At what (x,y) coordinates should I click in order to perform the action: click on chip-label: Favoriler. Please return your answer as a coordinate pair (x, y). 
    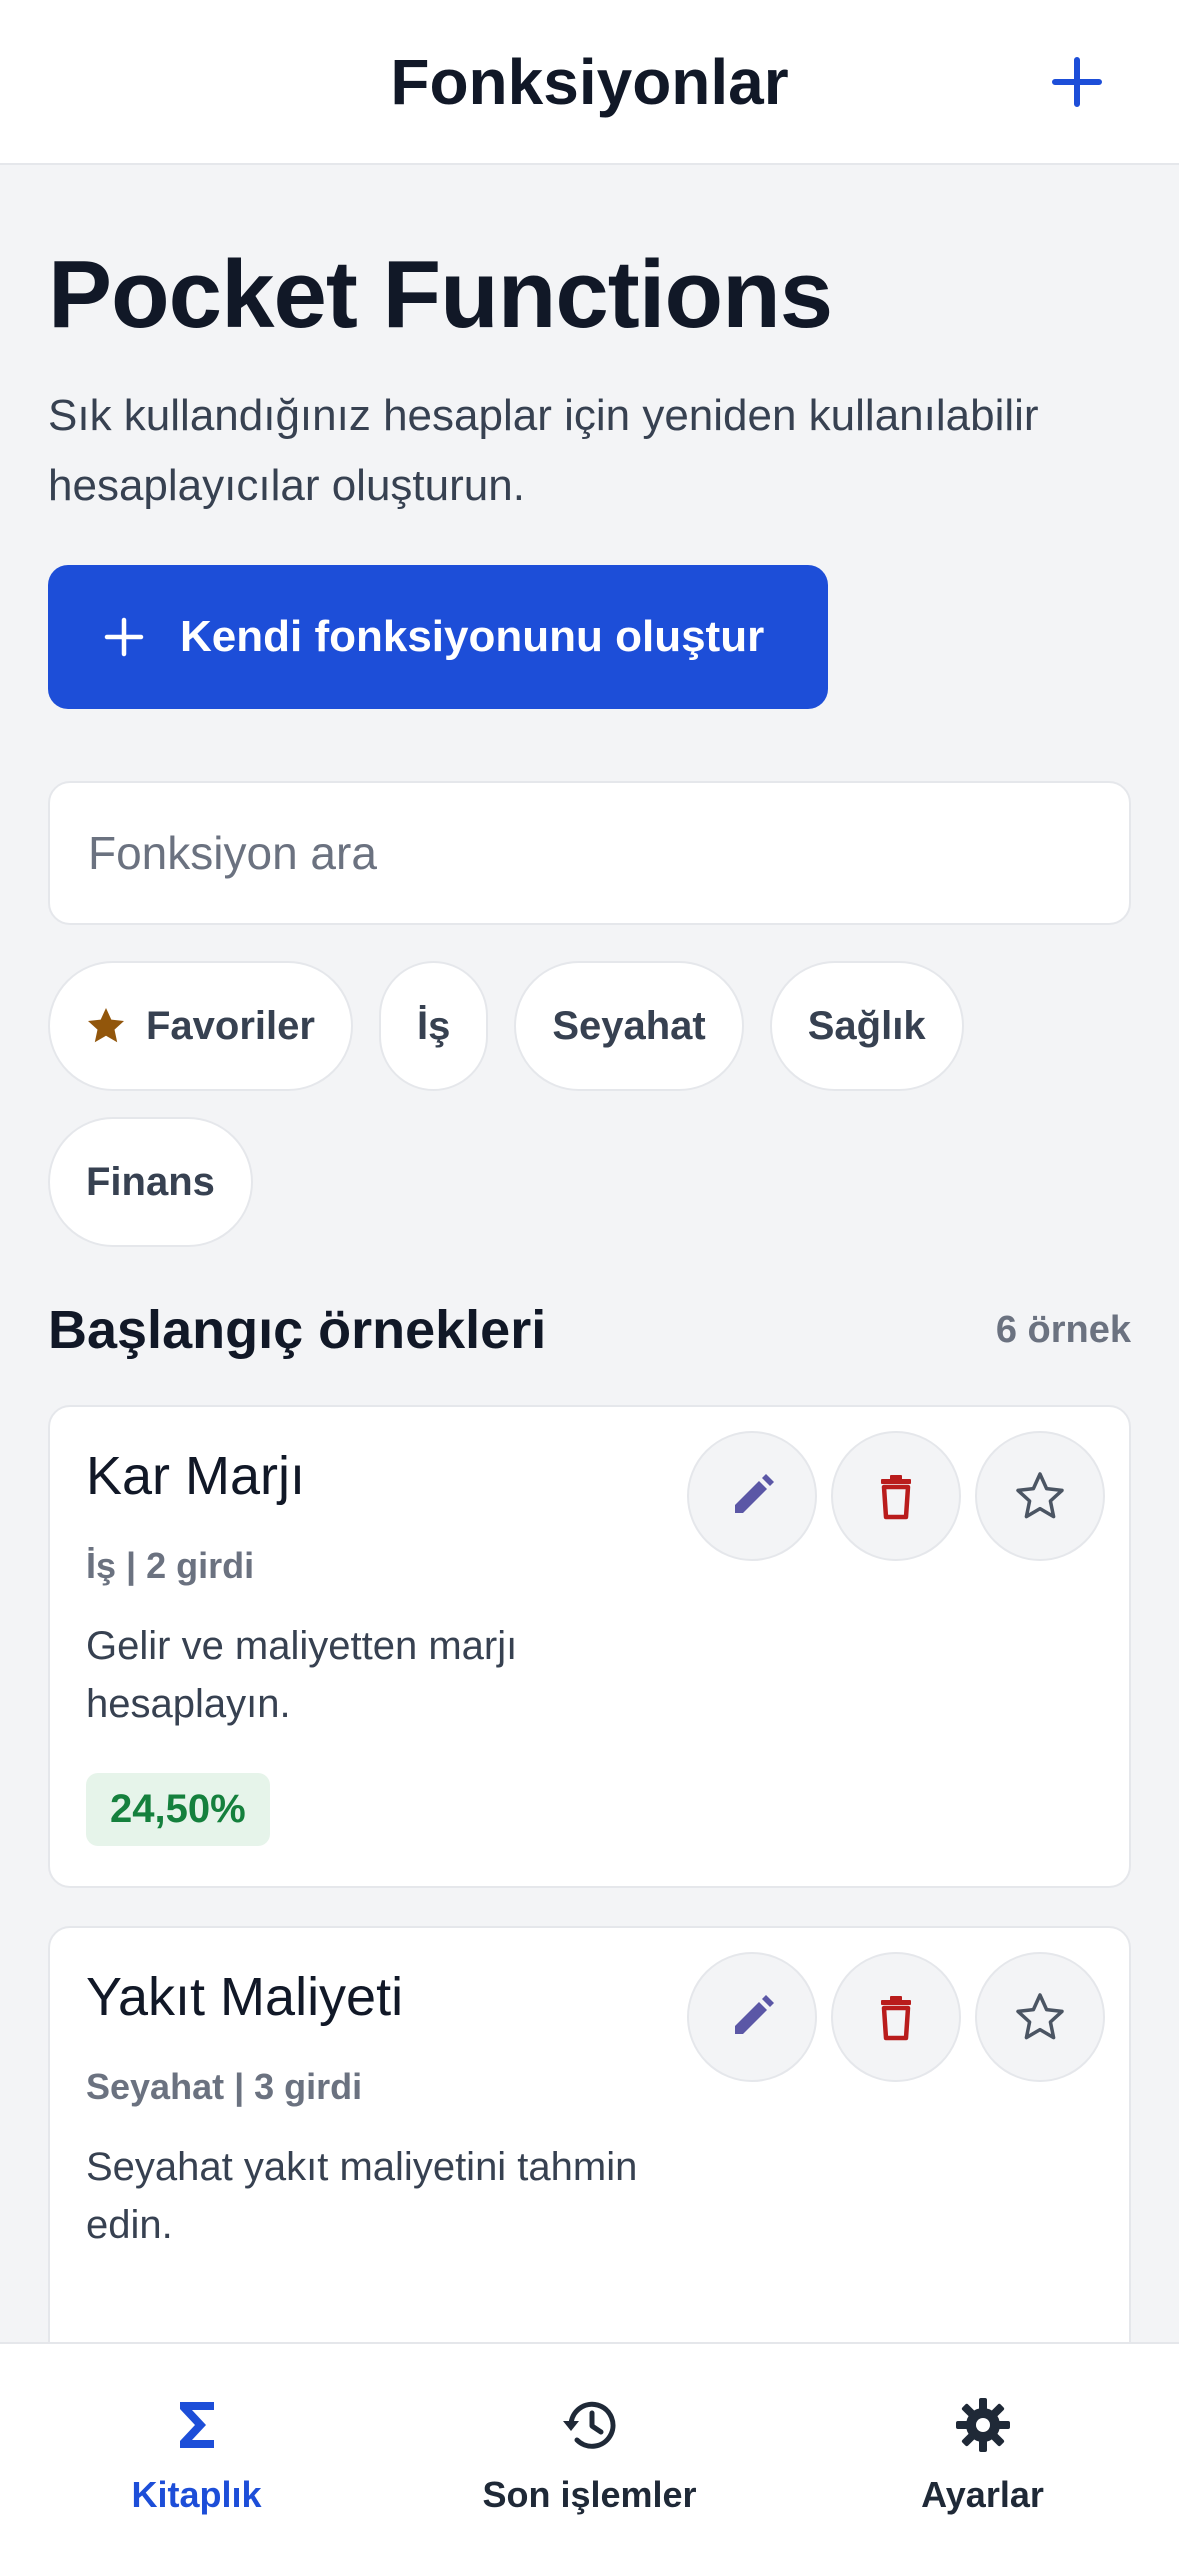
    Looking at the image, I should click on (230, 1025).